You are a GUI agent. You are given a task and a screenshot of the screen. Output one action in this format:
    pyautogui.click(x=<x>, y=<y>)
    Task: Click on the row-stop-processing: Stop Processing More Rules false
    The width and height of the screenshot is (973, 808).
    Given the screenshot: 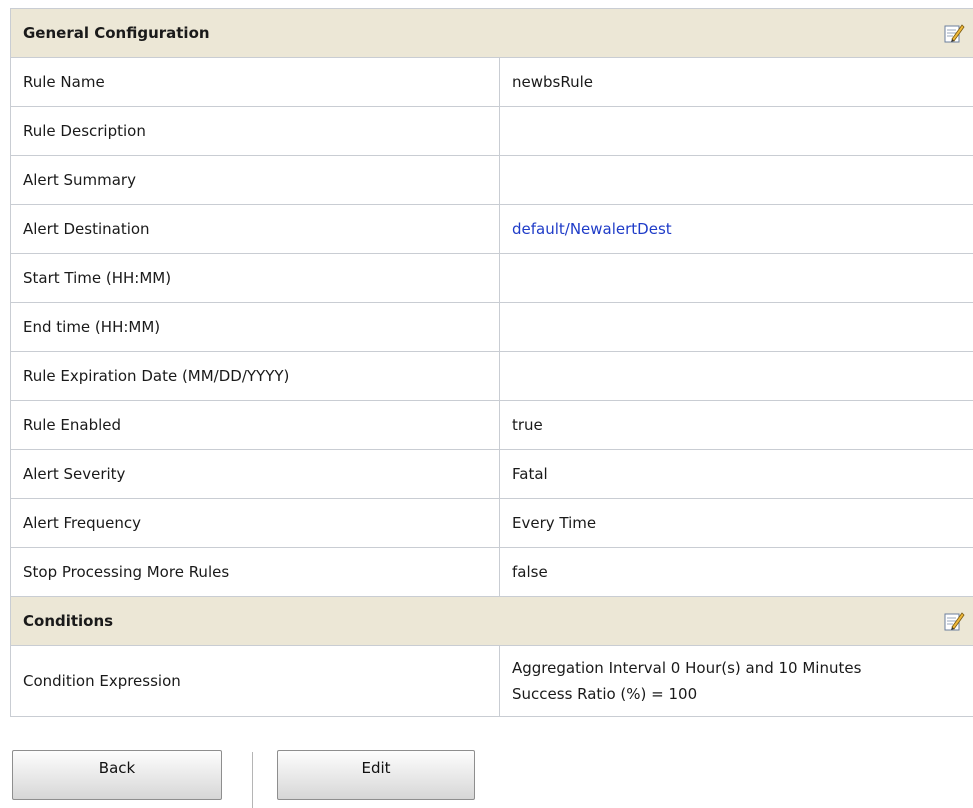 What is the action you would take?
    pyautogui.click(x=491, y=572)
    